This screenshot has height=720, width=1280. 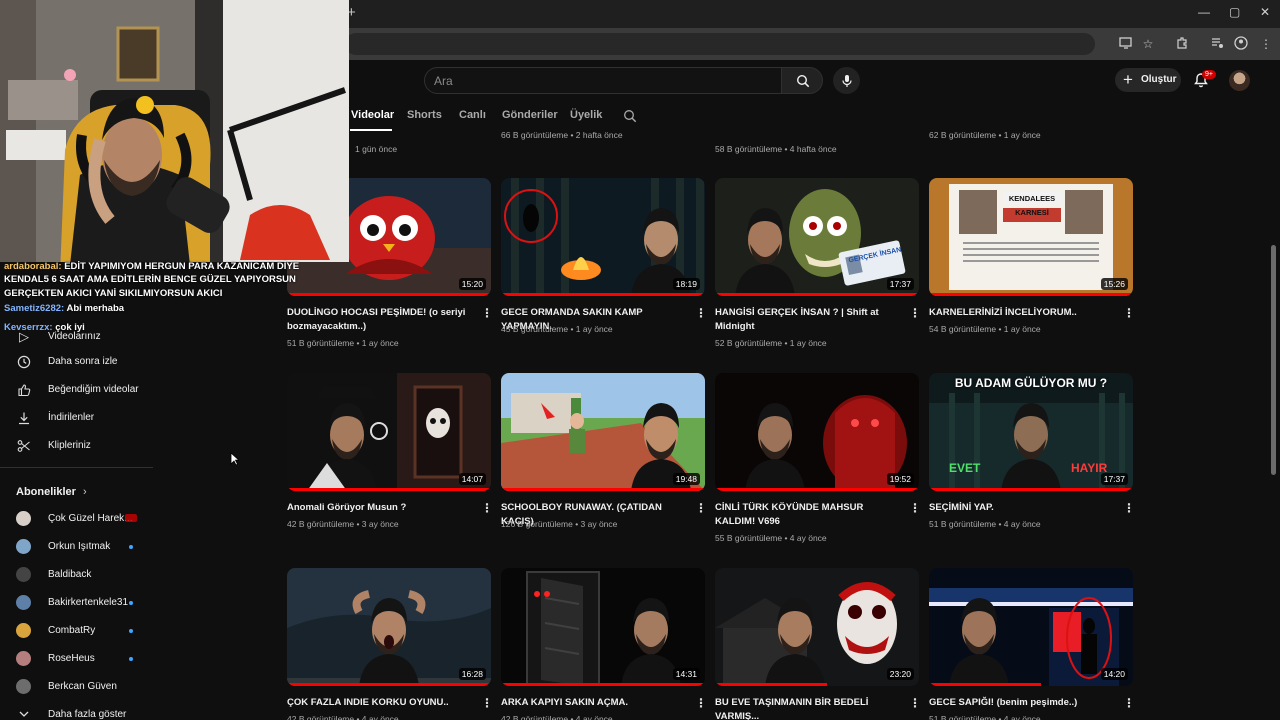 I want to click on sidebar-item-clips: Klipleriniz, so click(x=110, y=447).